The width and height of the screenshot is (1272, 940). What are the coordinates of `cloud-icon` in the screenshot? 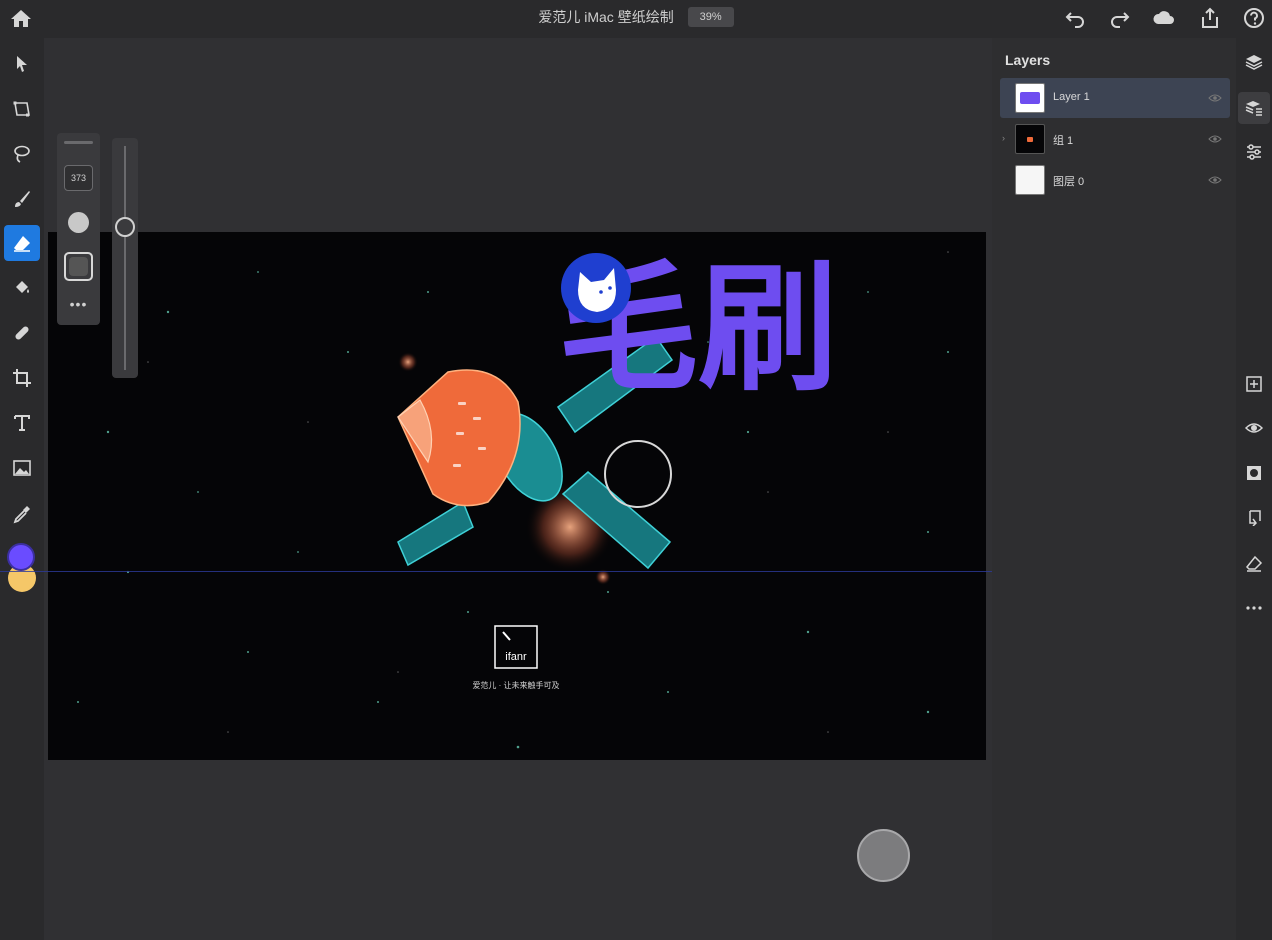 It's located at (1164, 18).